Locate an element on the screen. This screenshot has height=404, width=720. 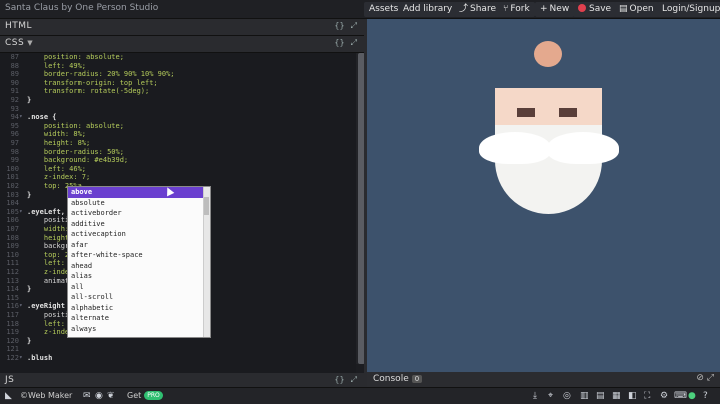
autocomplete-item: after-white-space is located at coordinates (139, 255).